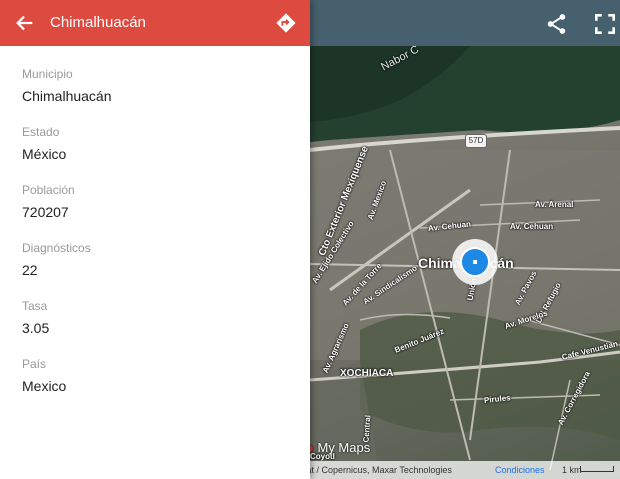 The image size is (620, 479). What do you see at coordinates (67, 96) in the screenshot?
I see `field-value: Chimalhuacán` at bounding box center [67, 96].